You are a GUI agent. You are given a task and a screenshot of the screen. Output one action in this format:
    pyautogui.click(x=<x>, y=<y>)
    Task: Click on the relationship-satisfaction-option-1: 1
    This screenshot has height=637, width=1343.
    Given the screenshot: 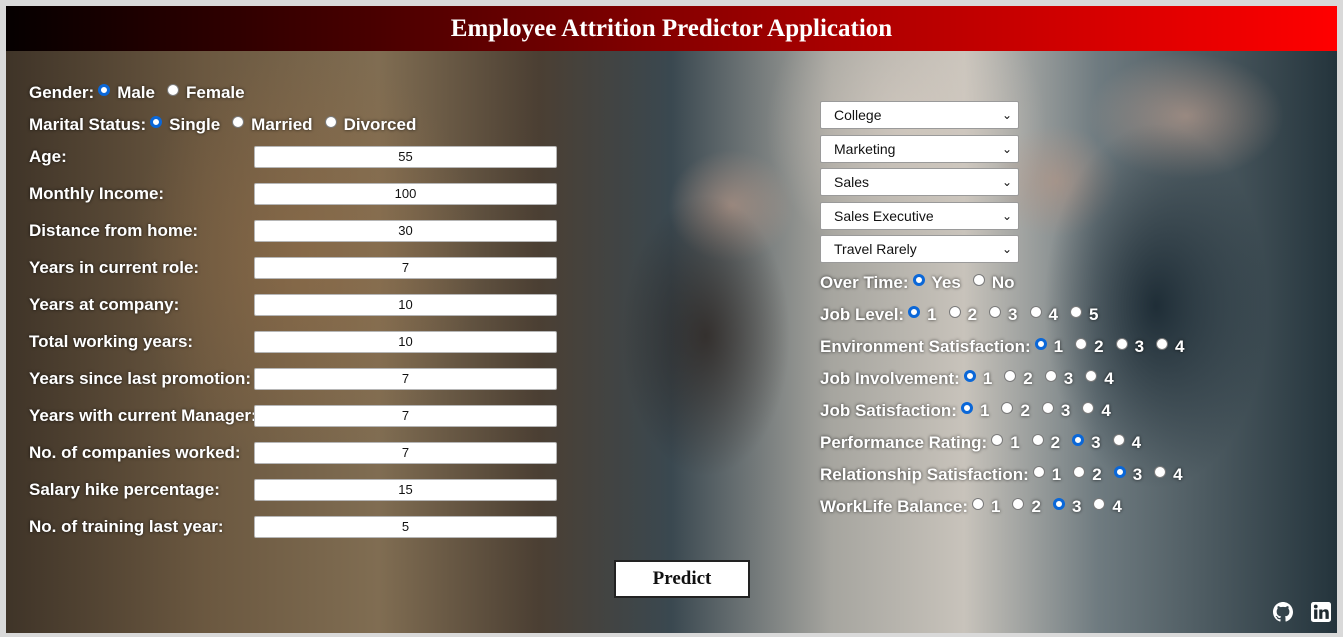 What is the action you would take?
    pyautogui.click(x=1045, y=475)
    